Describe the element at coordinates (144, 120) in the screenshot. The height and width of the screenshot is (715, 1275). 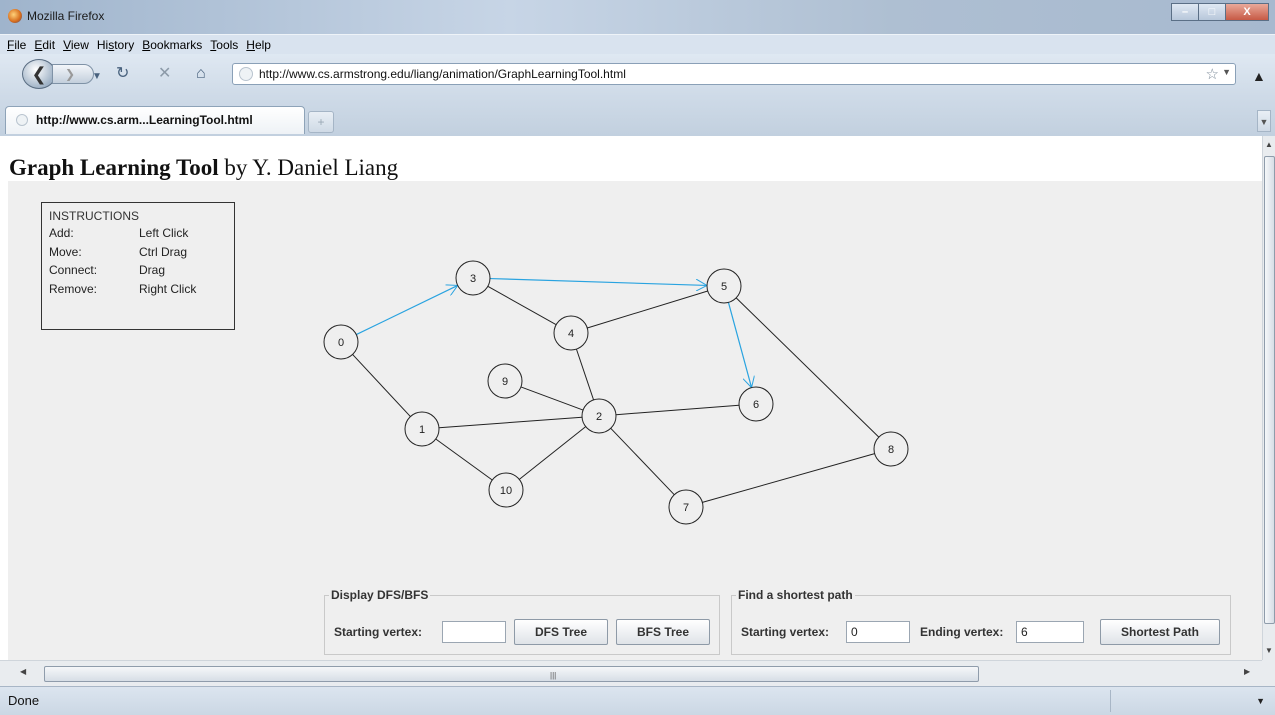
I see `tab-label: http://www.cs.arm...LearningTool.html` at that location.